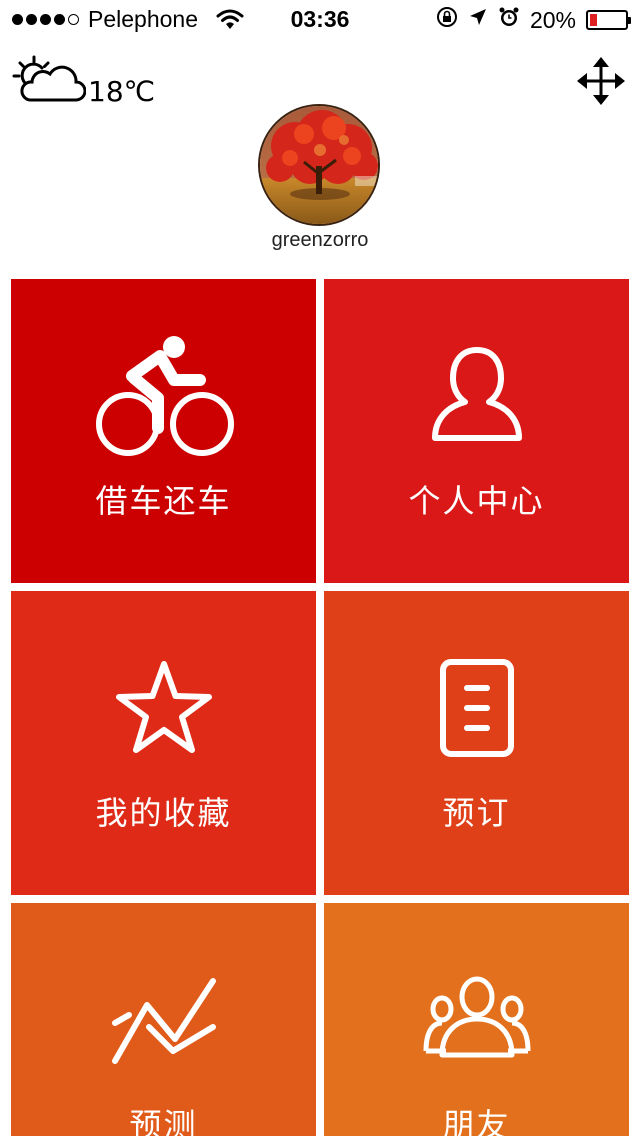 The width and height of the screenshot is (640, 1146). Describe the element at coordinates (320, 20) in the screenshot. I see `status-bar: Pelephone 03:36 20%` at that location.